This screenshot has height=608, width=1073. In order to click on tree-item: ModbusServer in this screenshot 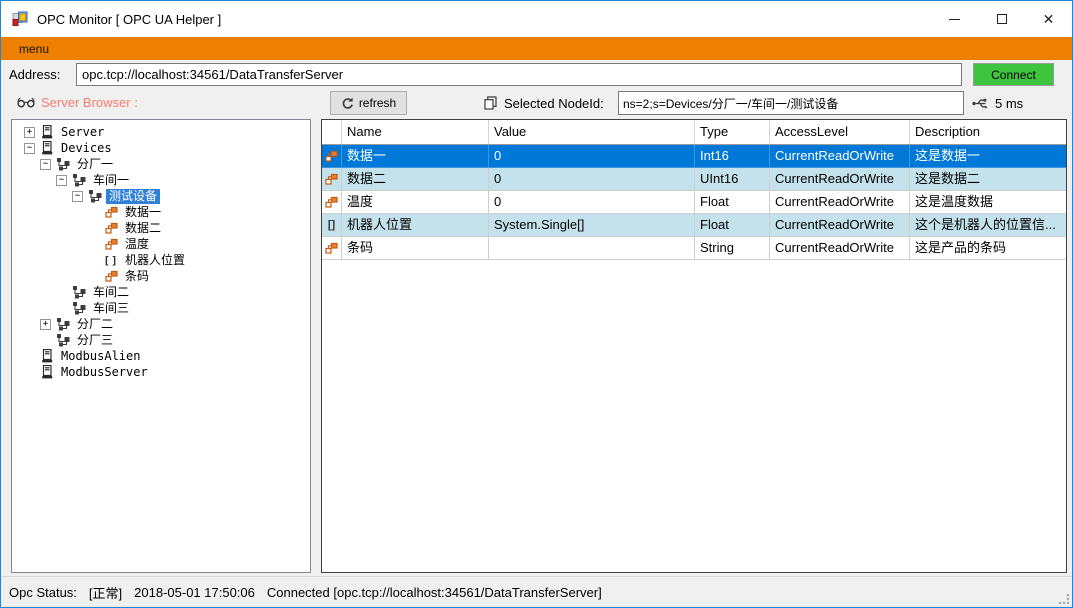, I will do `click(161, 372)`.